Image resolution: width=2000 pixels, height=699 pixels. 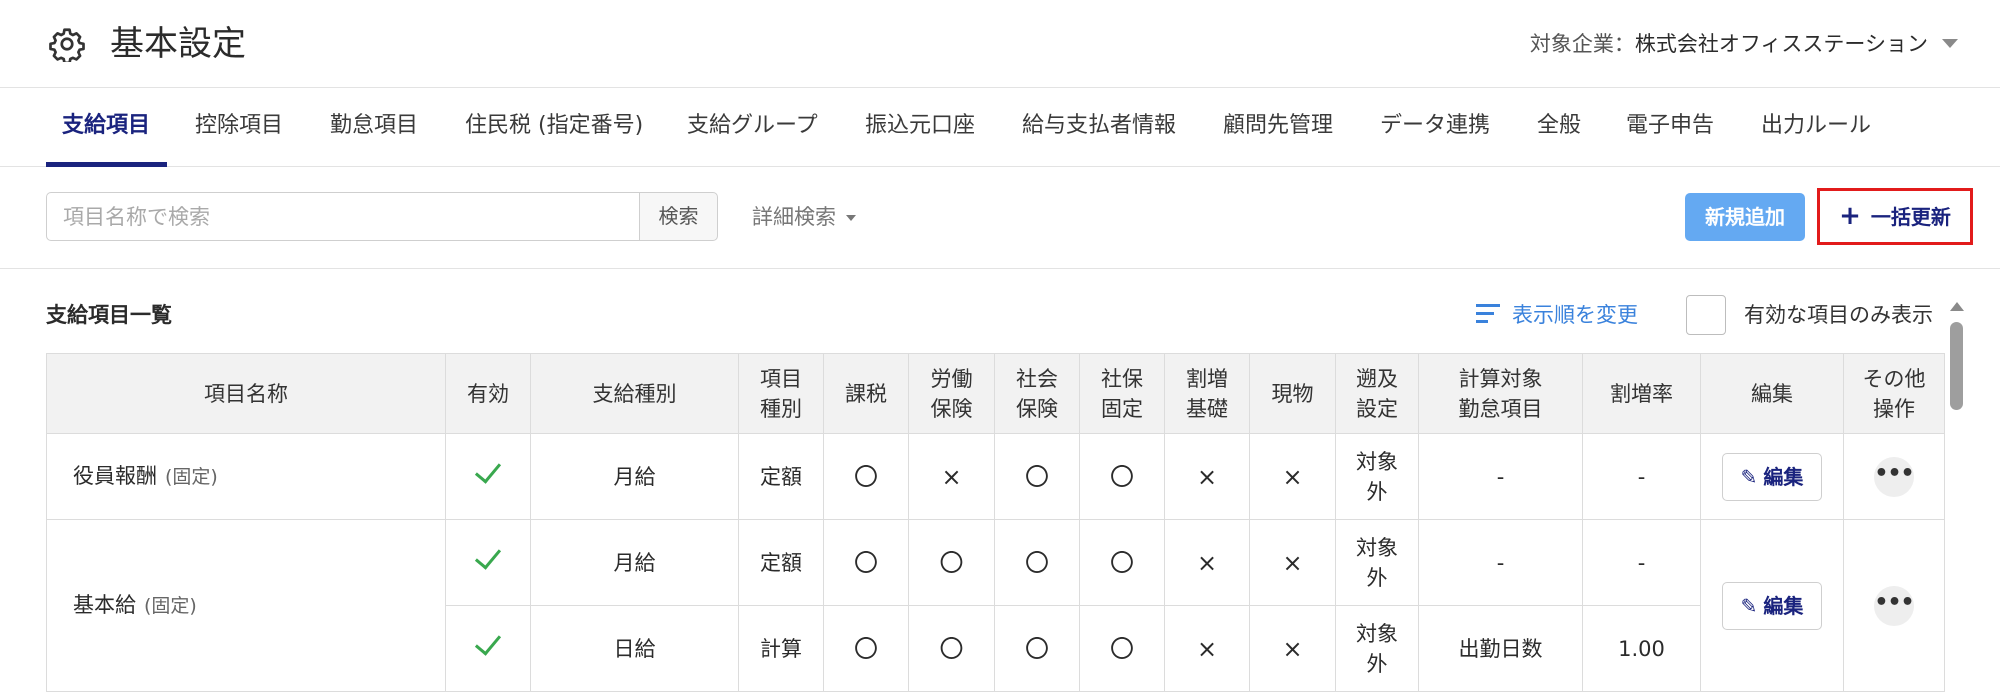 I want to click on company-selector: 対象企業：株式会社オフィスステーション, so click(x=1729, y=44).